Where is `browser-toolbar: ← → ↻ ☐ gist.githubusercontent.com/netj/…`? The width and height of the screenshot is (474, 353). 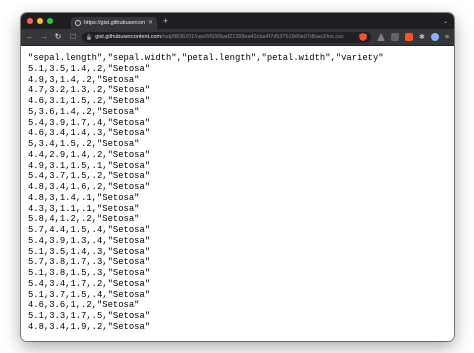
browser-toolbar: ← → ↻ ☐ gist.githubusercontent.com/netj/… is located at coordinates (237, 37).